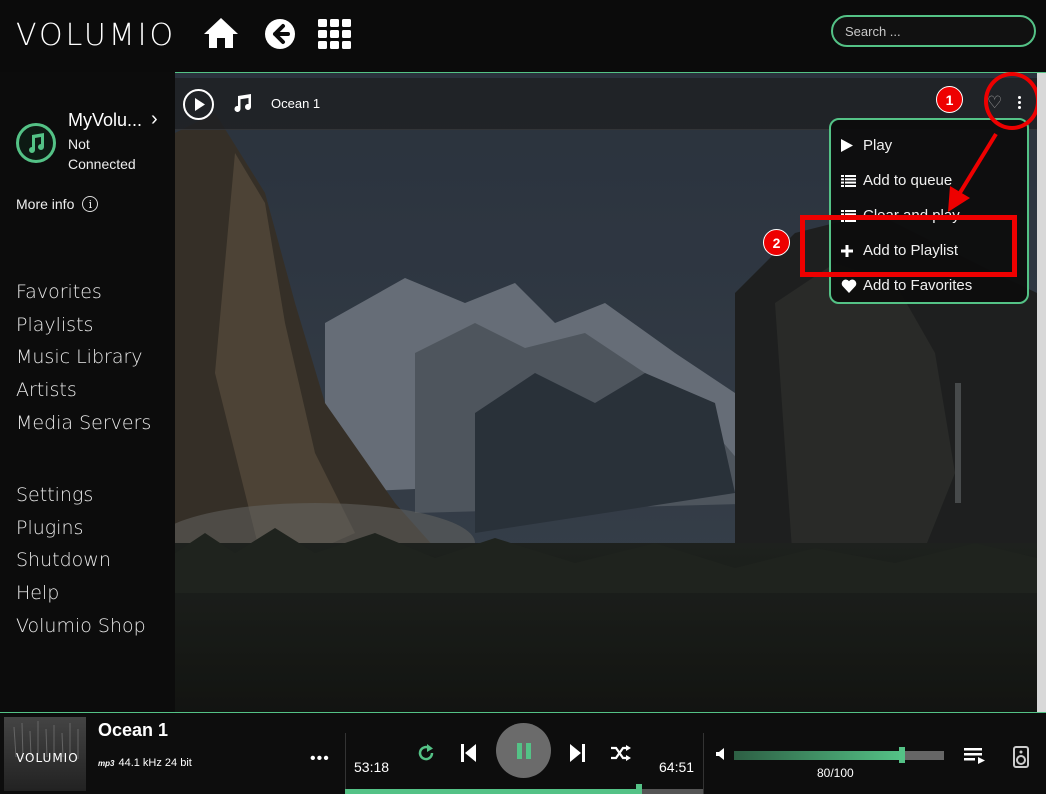  Describe the element at coordinates (81, 495) in the screenshot. I see `menu-settings: Settings` at that location.